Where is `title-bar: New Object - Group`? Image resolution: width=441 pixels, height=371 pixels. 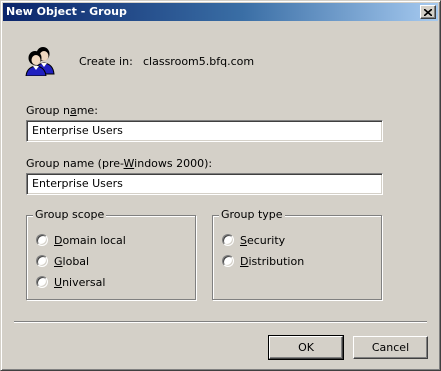
title-bar: New Object - Group is located at coordinates (220, 12).